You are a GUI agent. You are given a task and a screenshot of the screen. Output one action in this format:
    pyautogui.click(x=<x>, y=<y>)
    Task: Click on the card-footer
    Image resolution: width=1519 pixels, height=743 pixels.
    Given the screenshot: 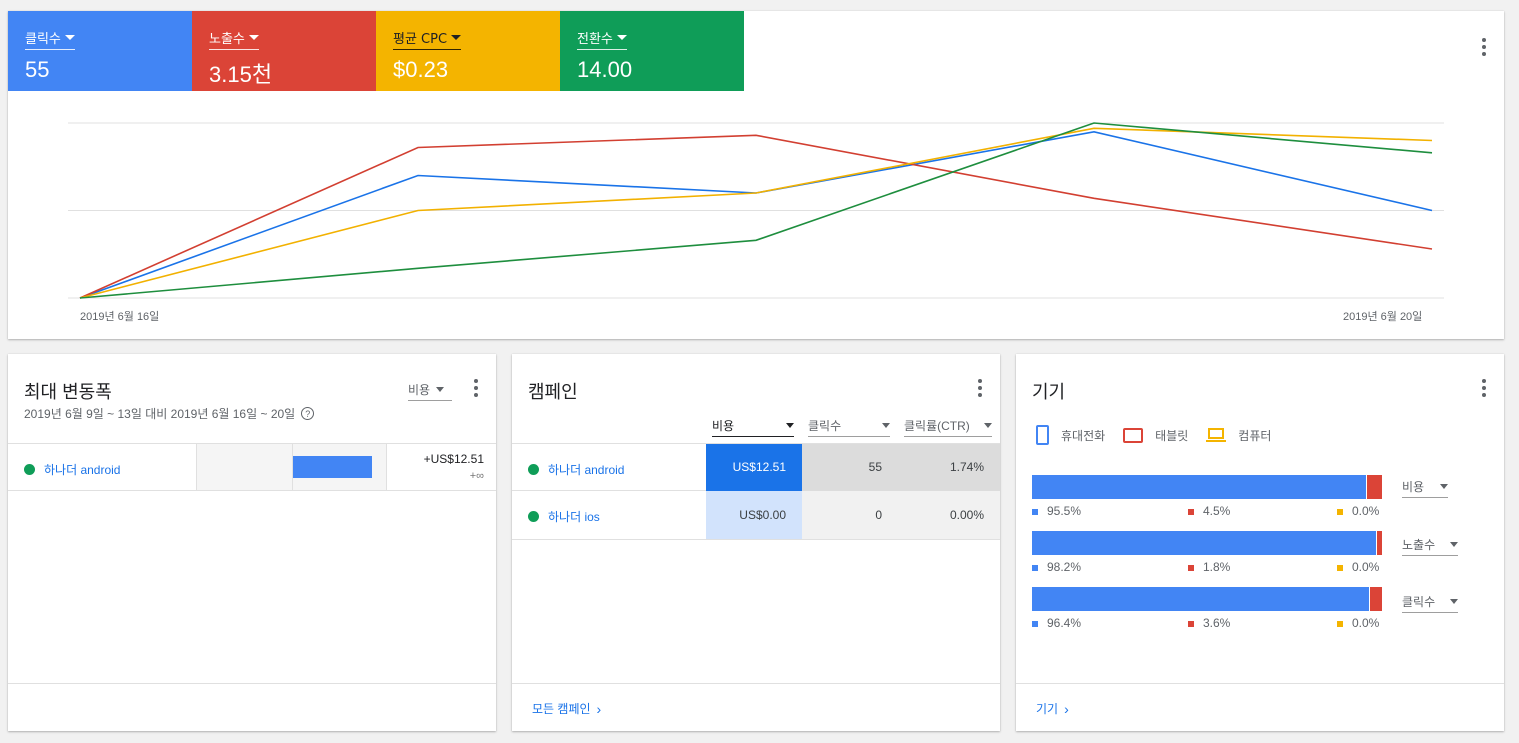 What is the action you would take?
    pyautogui.click(x=252, y=707)
    